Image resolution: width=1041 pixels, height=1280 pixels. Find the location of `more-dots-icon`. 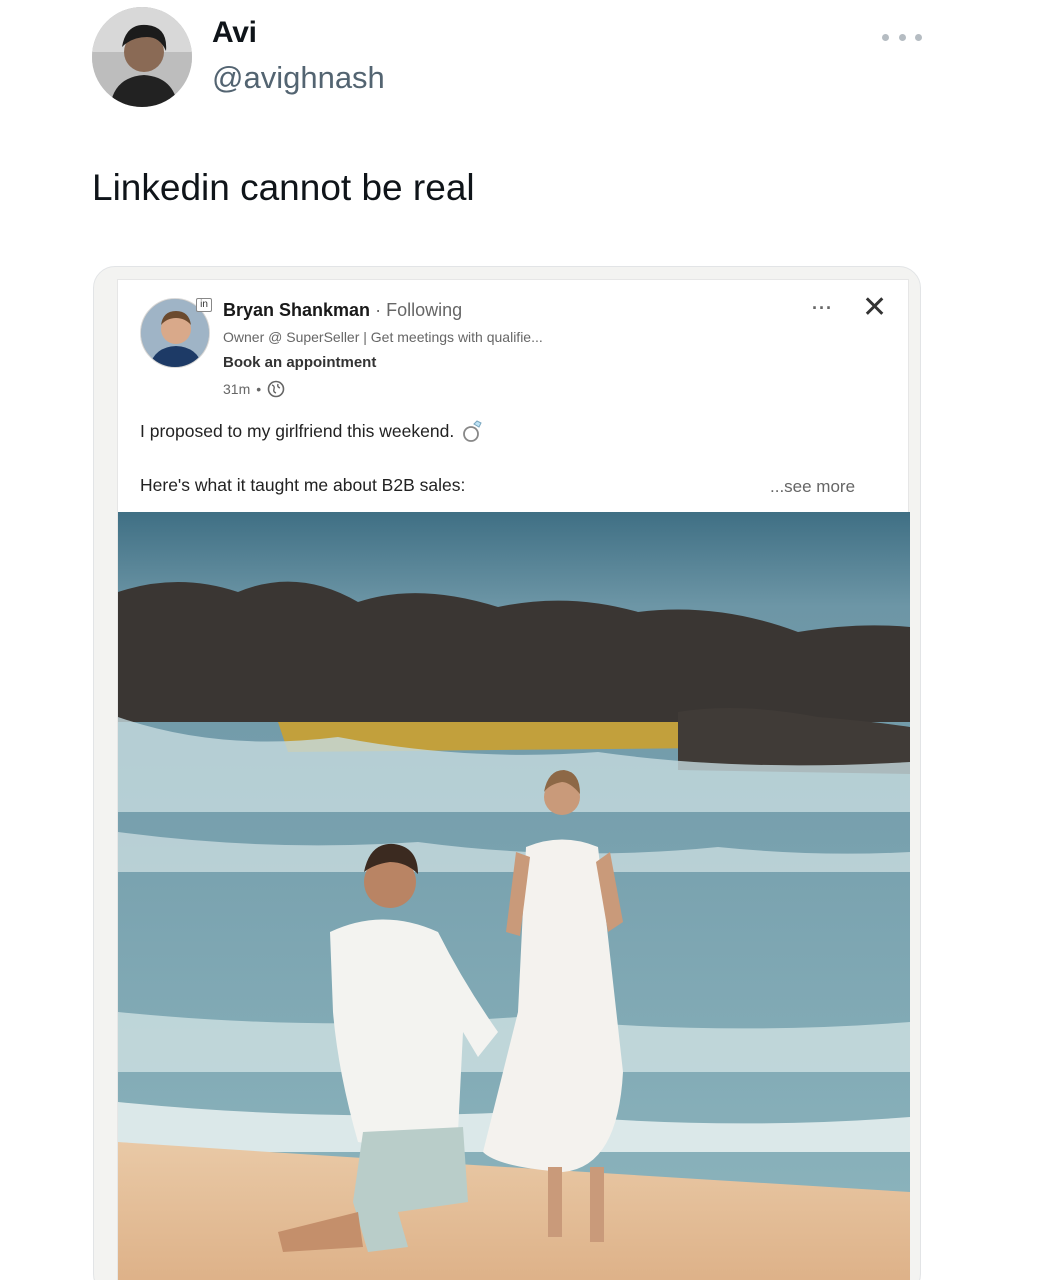

more-dots-icon is located at coordinates (902, 37).